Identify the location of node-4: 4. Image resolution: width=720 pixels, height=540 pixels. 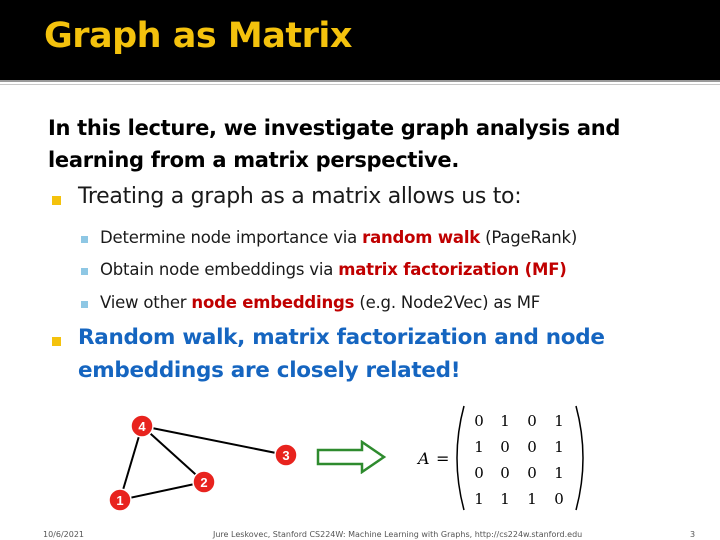
(142, 426).